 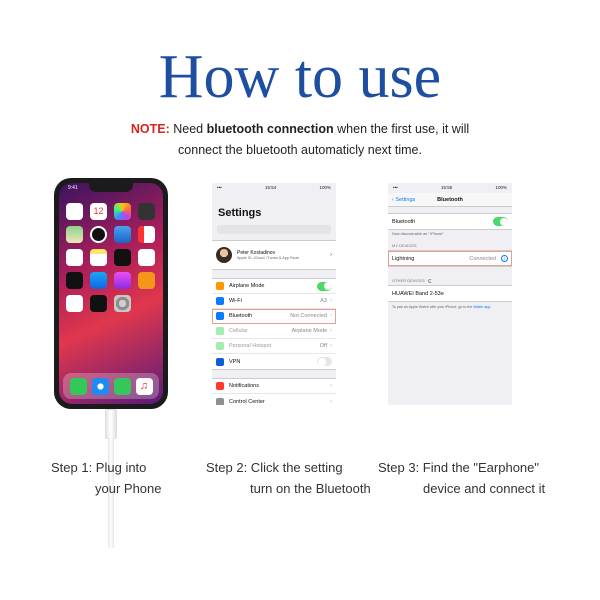 I want to click on app-icon: 12, so click(x=98, y=211).